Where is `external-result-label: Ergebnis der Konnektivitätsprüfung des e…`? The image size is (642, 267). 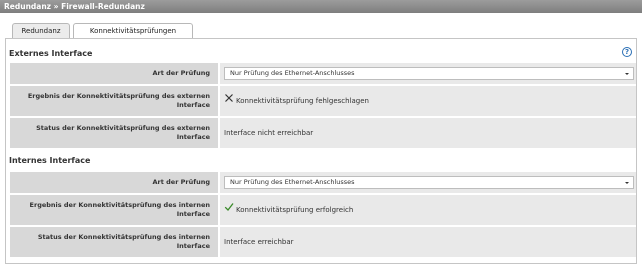 external-result-label: Ergebnis der Konnektivitätsprüfung des e… is located at coordinates (114, 101).